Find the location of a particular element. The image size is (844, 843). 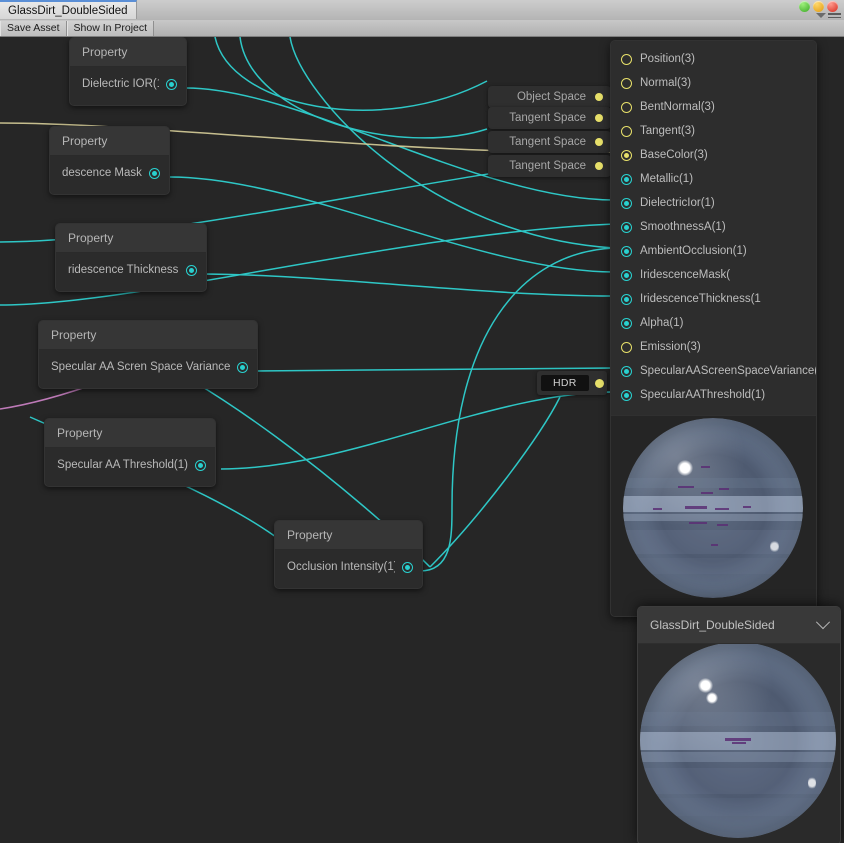

output-port-row: Specular AA Threshold(1) is located at coordinates (130, 465).